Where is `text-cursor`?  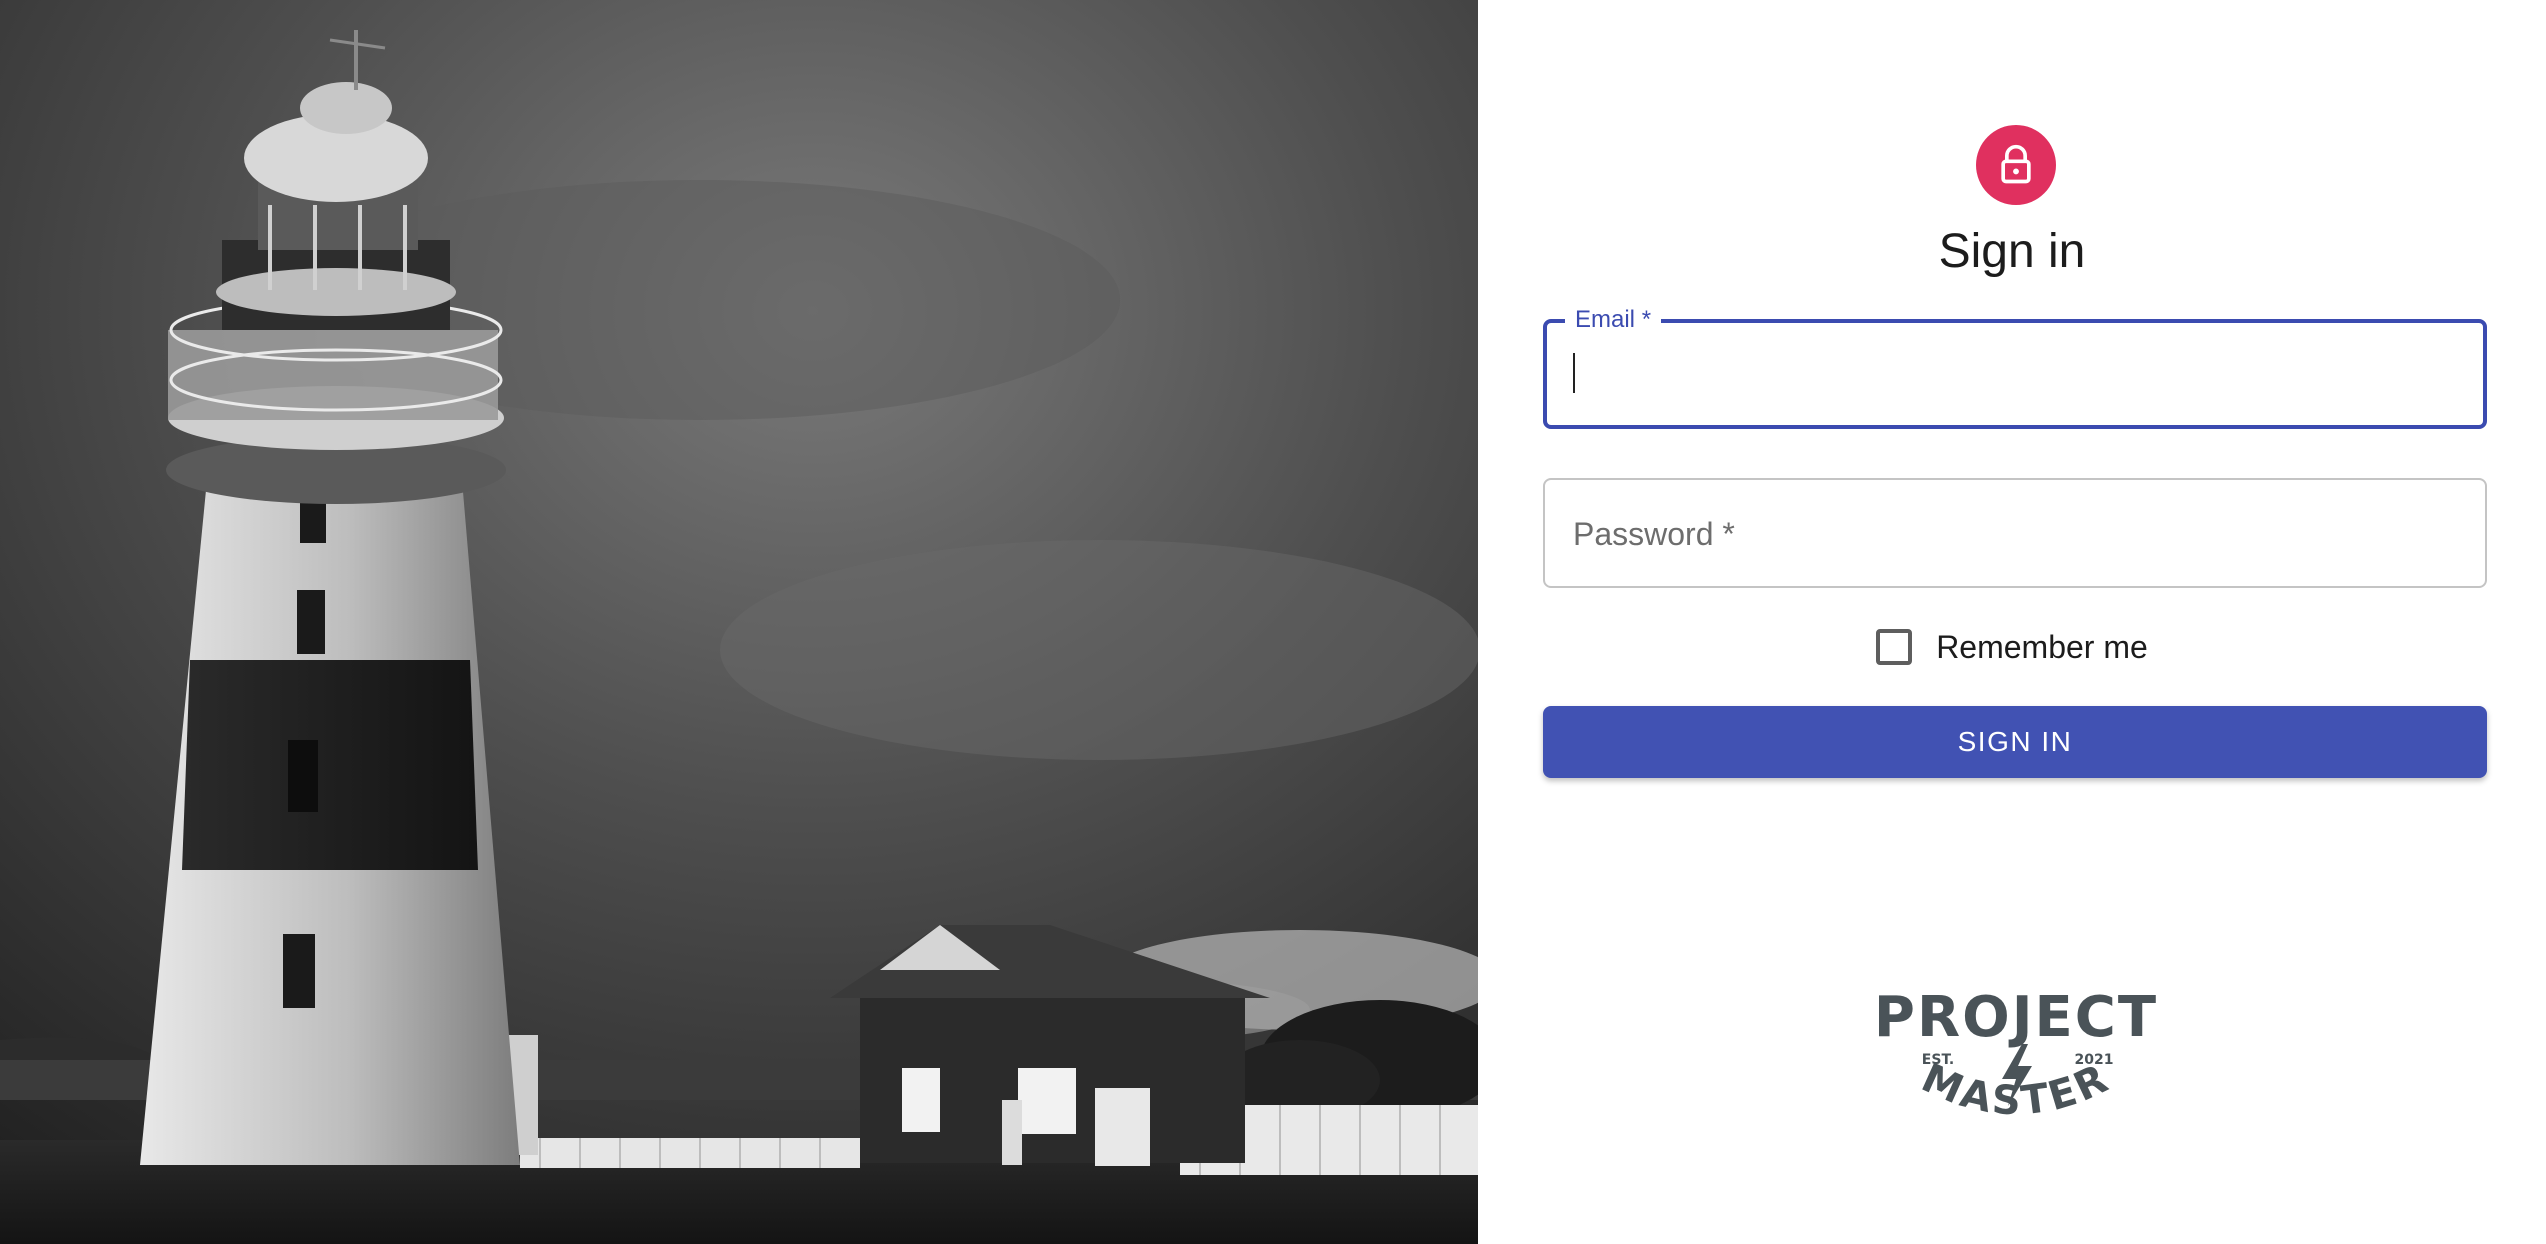
text-cursor is located at coordinates (1574, 373).